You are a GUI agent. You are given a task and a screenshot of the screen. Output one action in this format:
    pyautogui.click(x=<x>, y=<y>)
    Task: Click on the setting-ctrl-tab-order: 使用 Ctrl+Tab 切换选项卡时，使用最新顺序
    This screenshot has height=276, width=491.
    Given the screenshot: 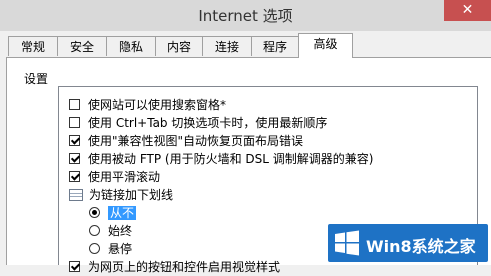 What is the action you would take?
    pyautogui.click(x=198, y=123)
    